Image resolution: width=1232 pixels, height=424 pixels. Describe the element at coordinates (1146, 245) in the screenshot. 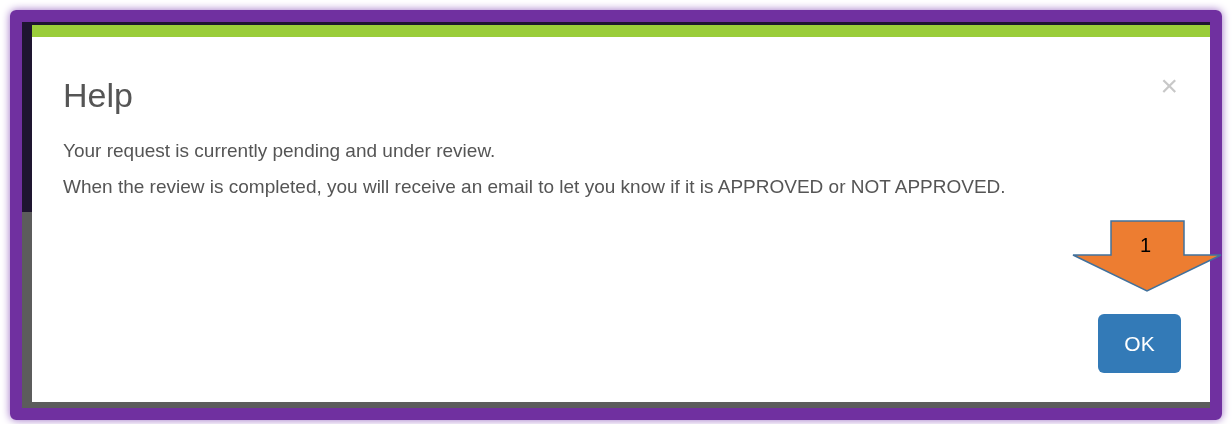

I see `callout-number: 1` at that location.